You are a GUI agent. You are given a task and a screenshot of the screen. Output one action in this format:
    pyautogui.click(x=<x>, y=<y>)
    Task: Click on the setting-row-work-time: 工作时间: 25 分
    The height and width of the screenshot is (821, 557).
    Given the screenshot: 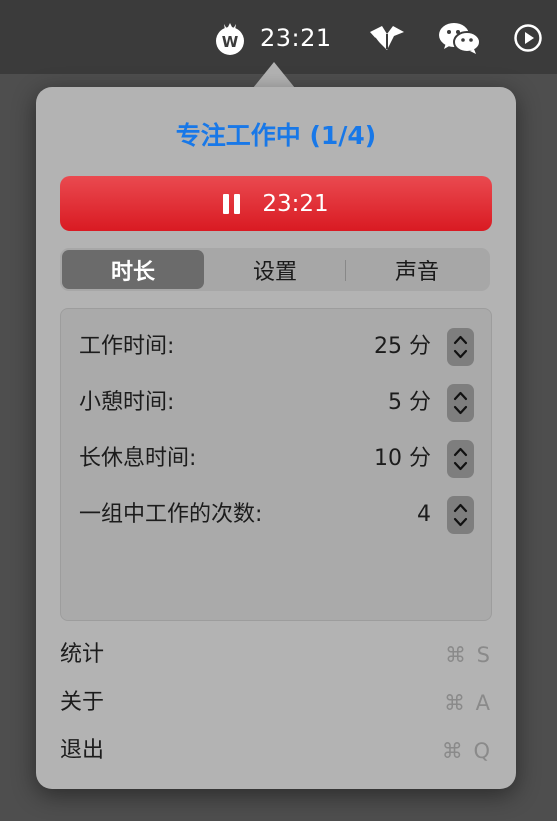 What is the action you would take?
    pyautogui.click(x=276, y=347)
    